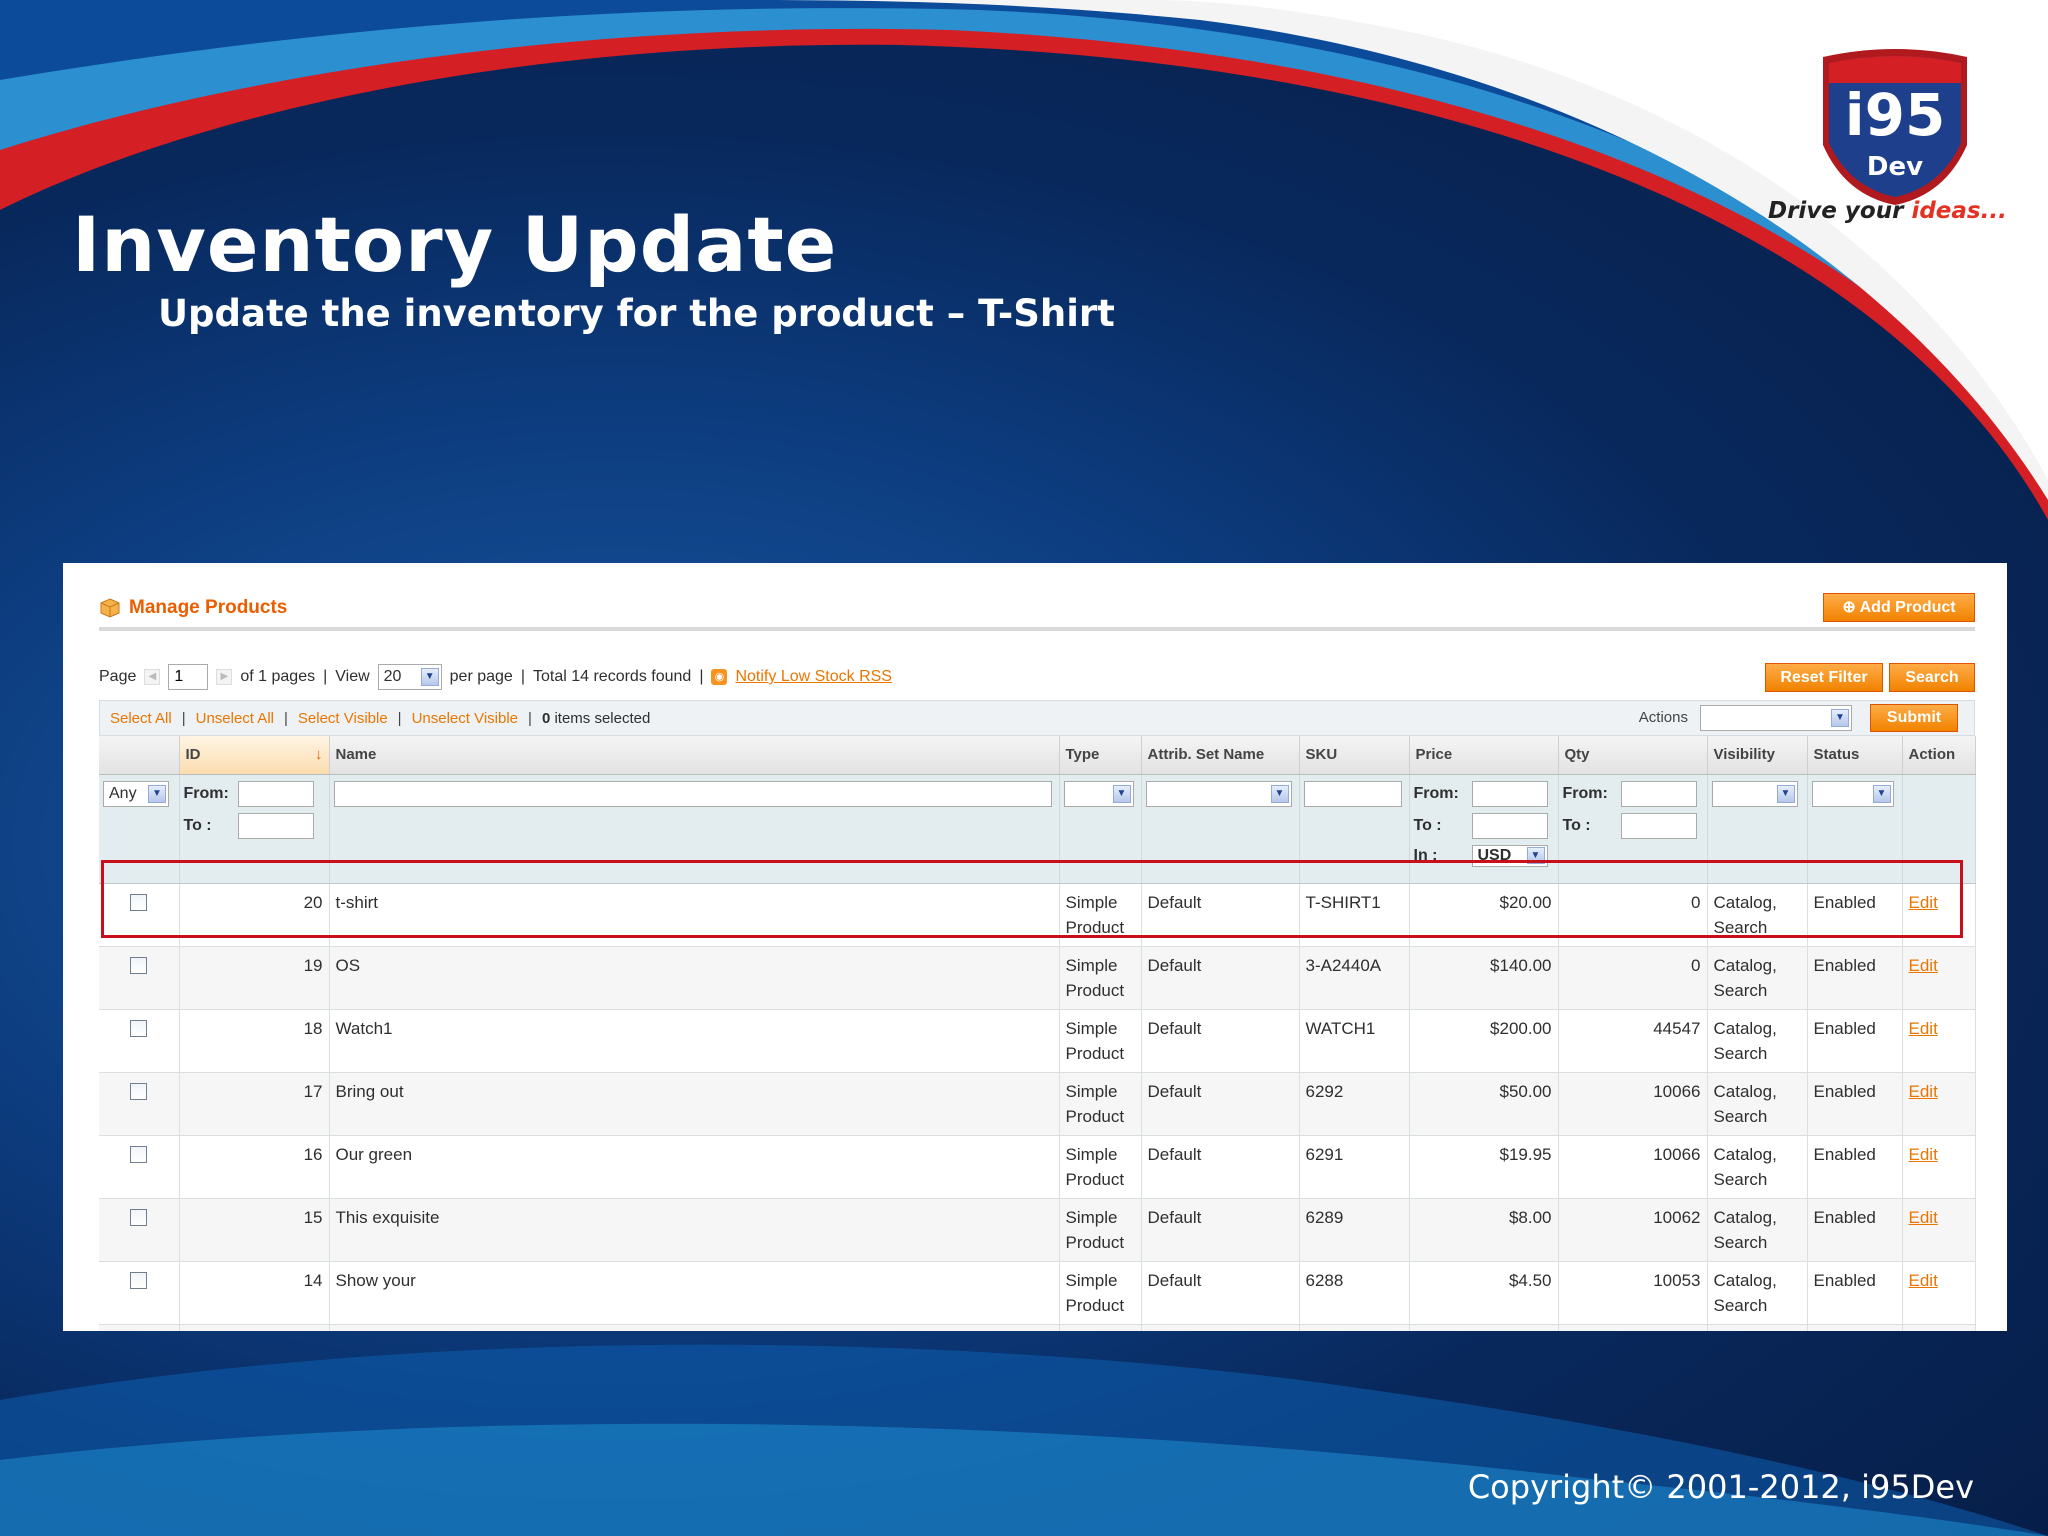  Describe the element at coordinates (1037, 629) in the screenshot. I see `header-divider` at that location.